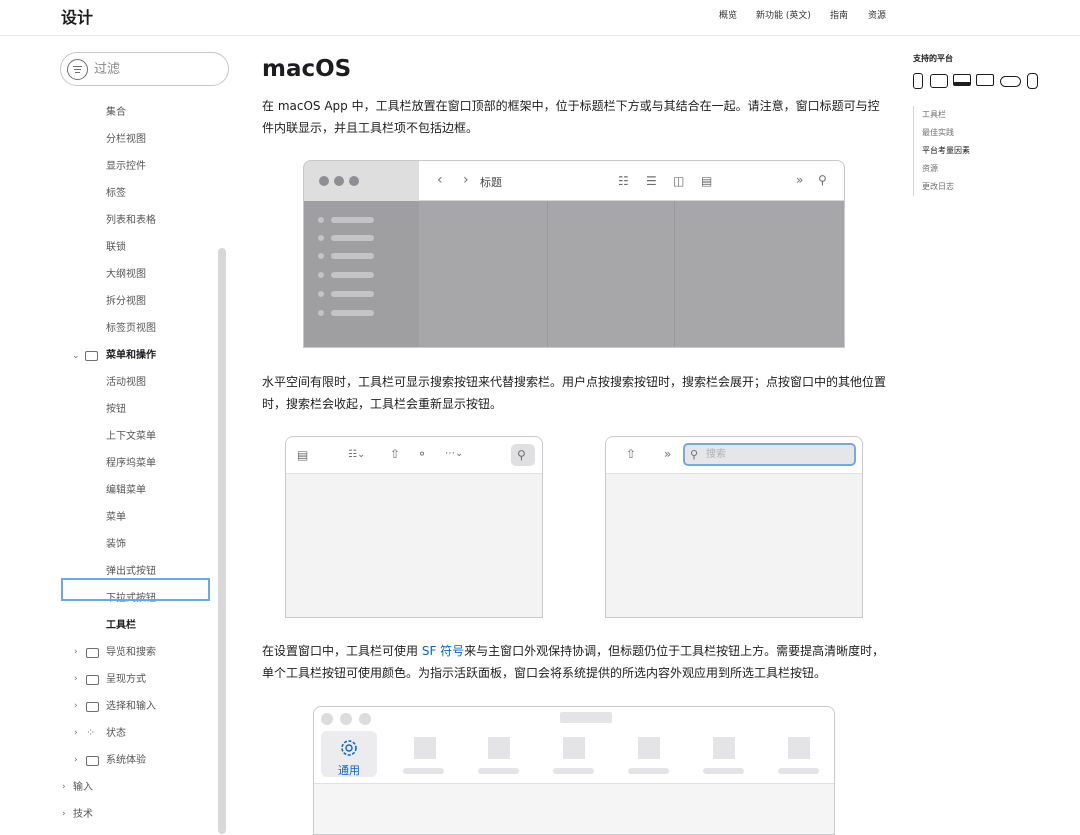 This screenshot has height=835, width=1080. What do you see at coordinates (769, 454) in the screenshot?
I see `search-field: ⚲` at bounding box center [769, 454].